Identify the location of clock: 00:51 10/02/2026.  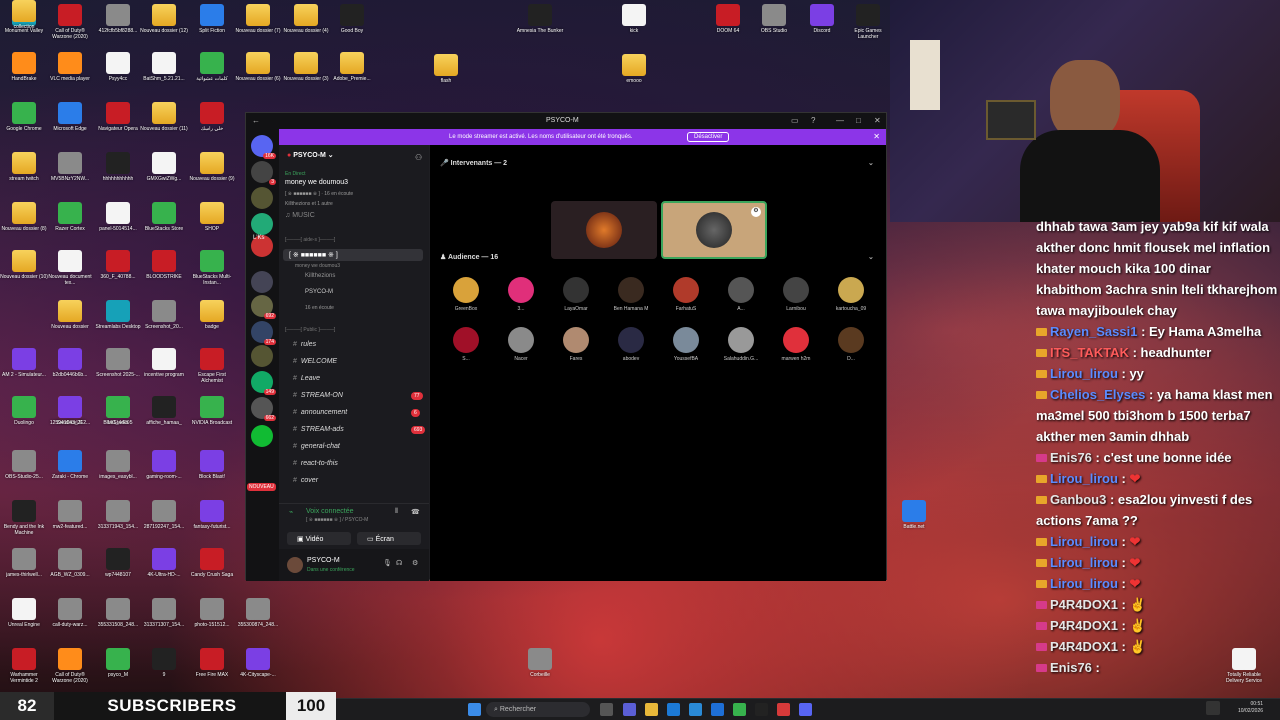
(1250, 708).